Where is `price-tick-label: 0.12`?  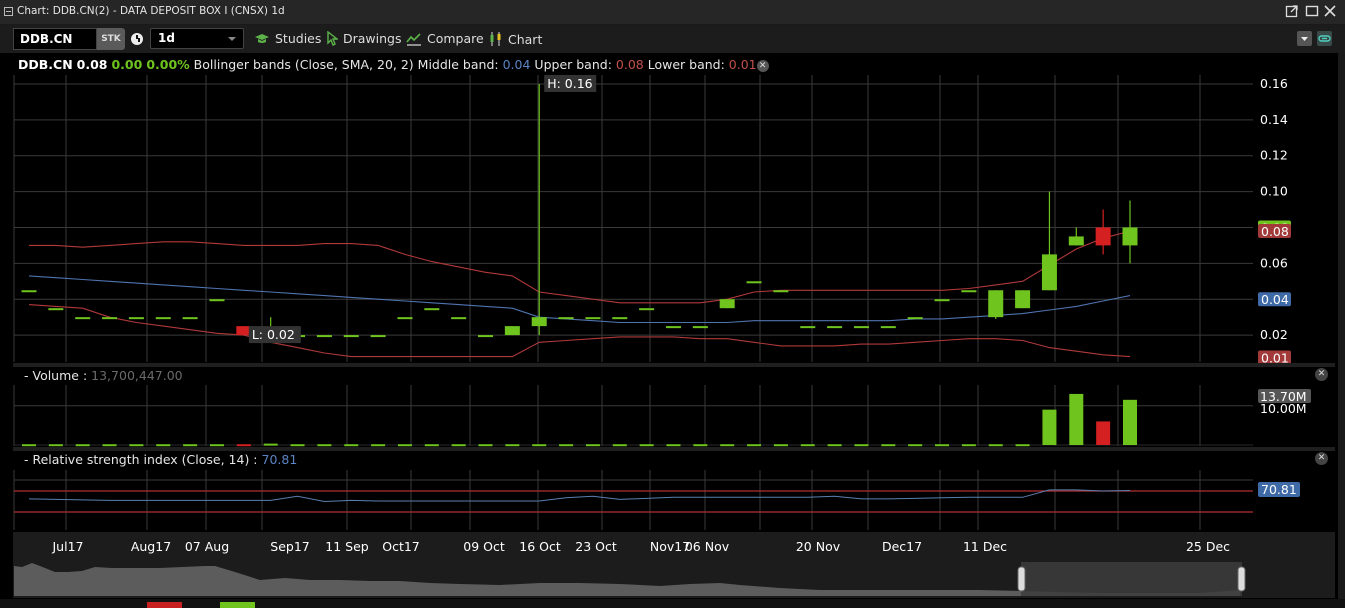
price-tick-label: 0.12 is located at coordinates (1274, 155).